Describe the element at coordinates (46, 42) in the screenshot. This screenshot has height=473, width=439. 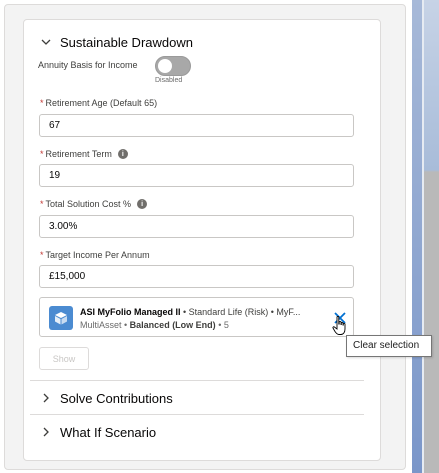
I see `chevron-down-icon` at that location.